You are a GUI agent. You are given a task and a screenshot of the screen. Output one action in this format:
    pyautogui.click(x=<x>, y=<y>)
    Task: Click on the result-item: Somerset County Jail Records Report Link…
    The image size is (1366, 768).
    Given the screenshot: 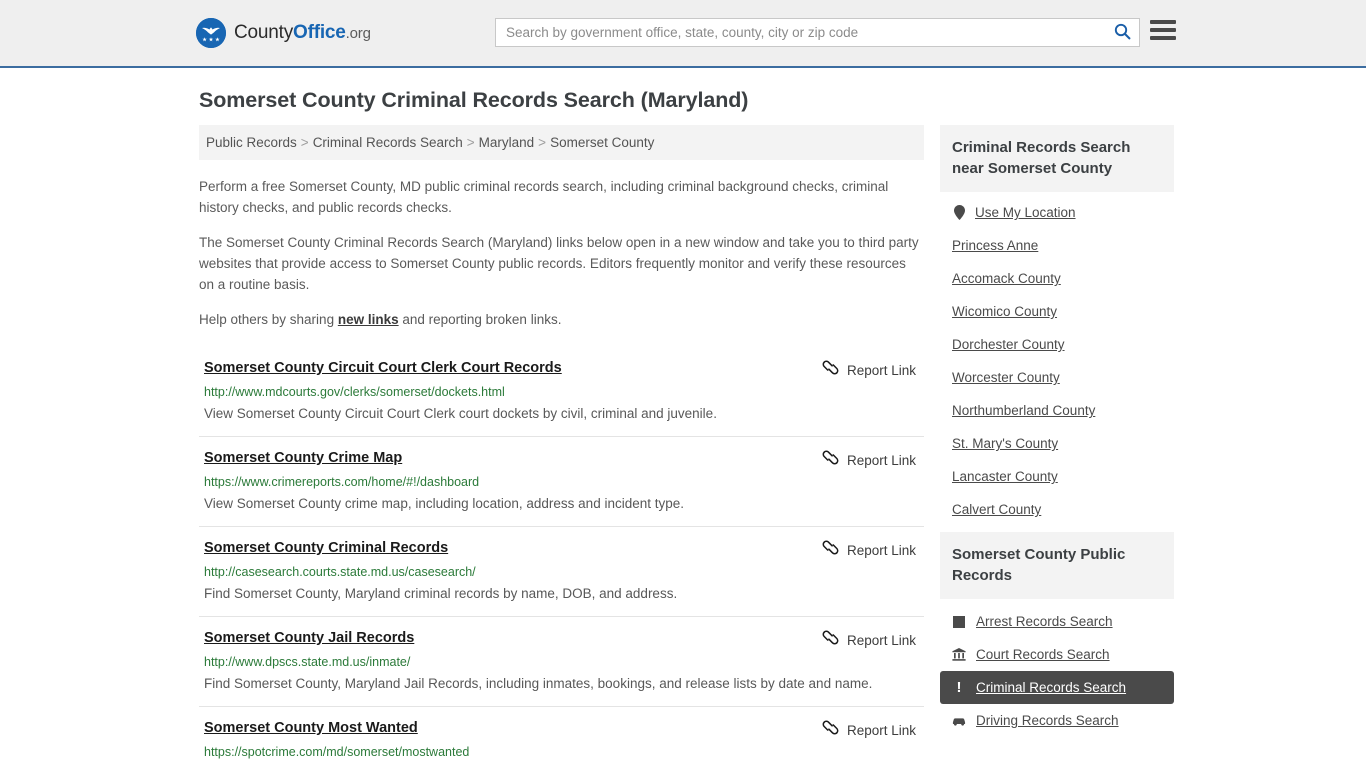 What is the action you would take?
    pyautogui.click(x=561, y=661)
    